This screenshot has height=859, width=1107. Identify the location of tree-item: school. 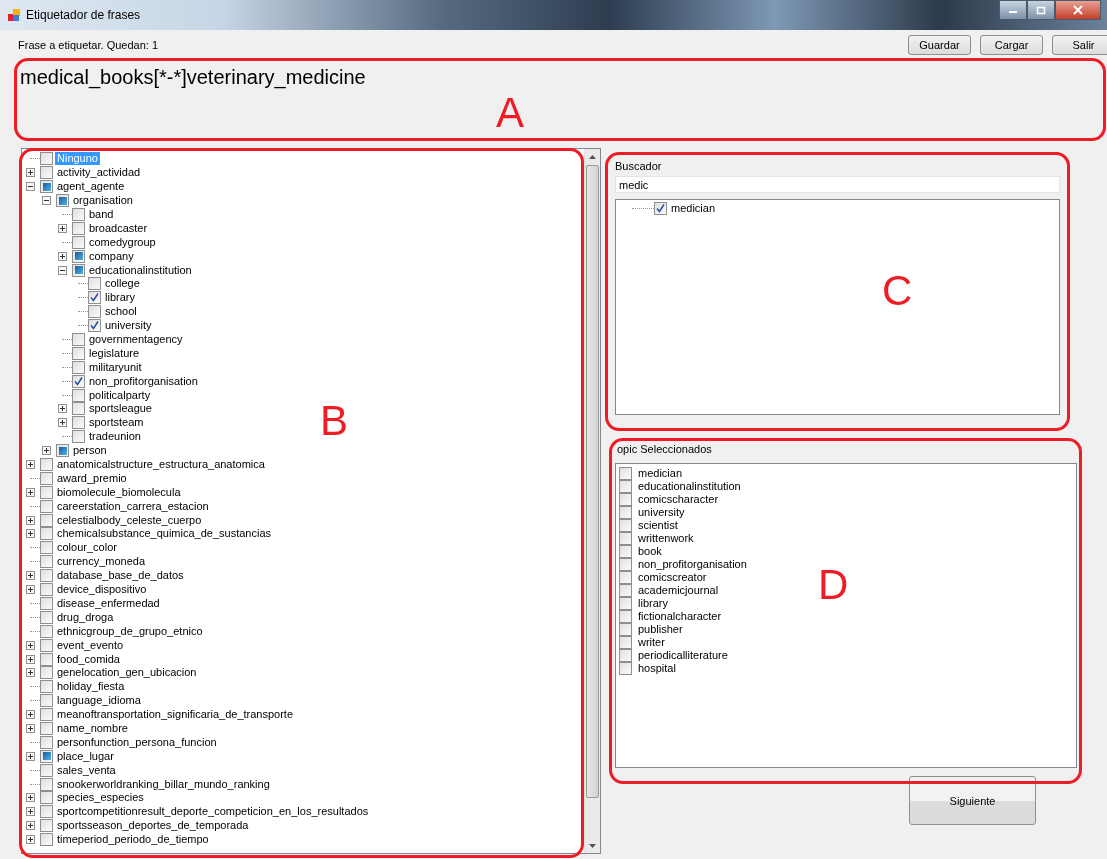
(121, 312).